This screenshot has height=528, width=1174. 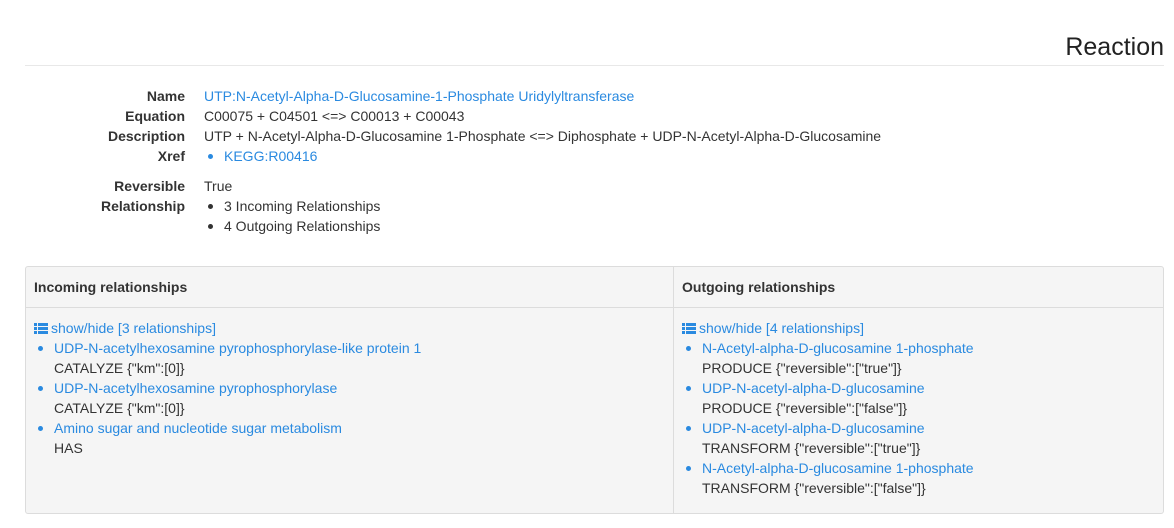 What do you see at coordinates (922, 328) in the screenshot?
I see `outgoing-toggle: show/hide [4 relationships]` at bounding box center [922, 328].